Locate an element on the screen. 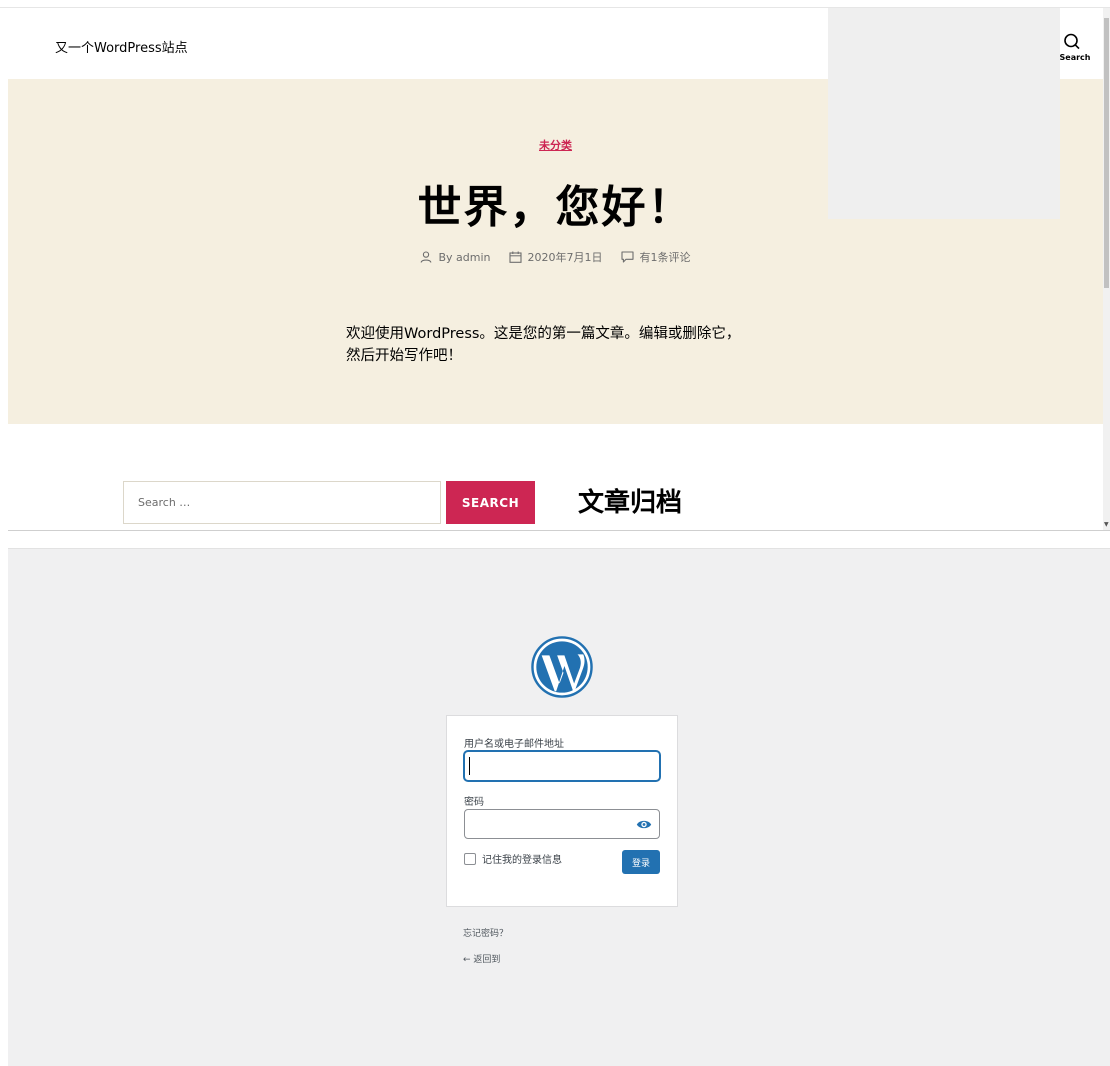 The height and width of the screenshot is (1066, 1110). search-toggle-button: Search is located at coordinates (1072, 51).